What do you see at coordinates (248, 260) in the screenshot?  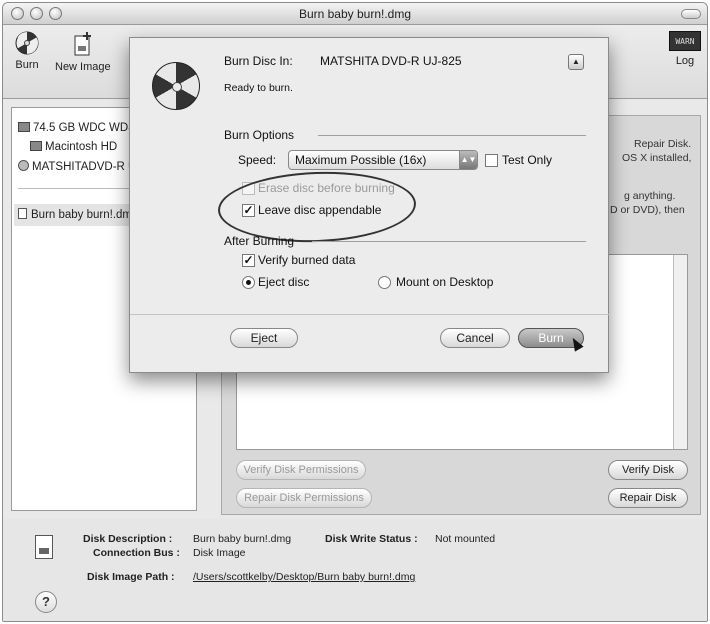 I see `verify-burned-data-checkbox: ✓` at bounding box center [248, 260].